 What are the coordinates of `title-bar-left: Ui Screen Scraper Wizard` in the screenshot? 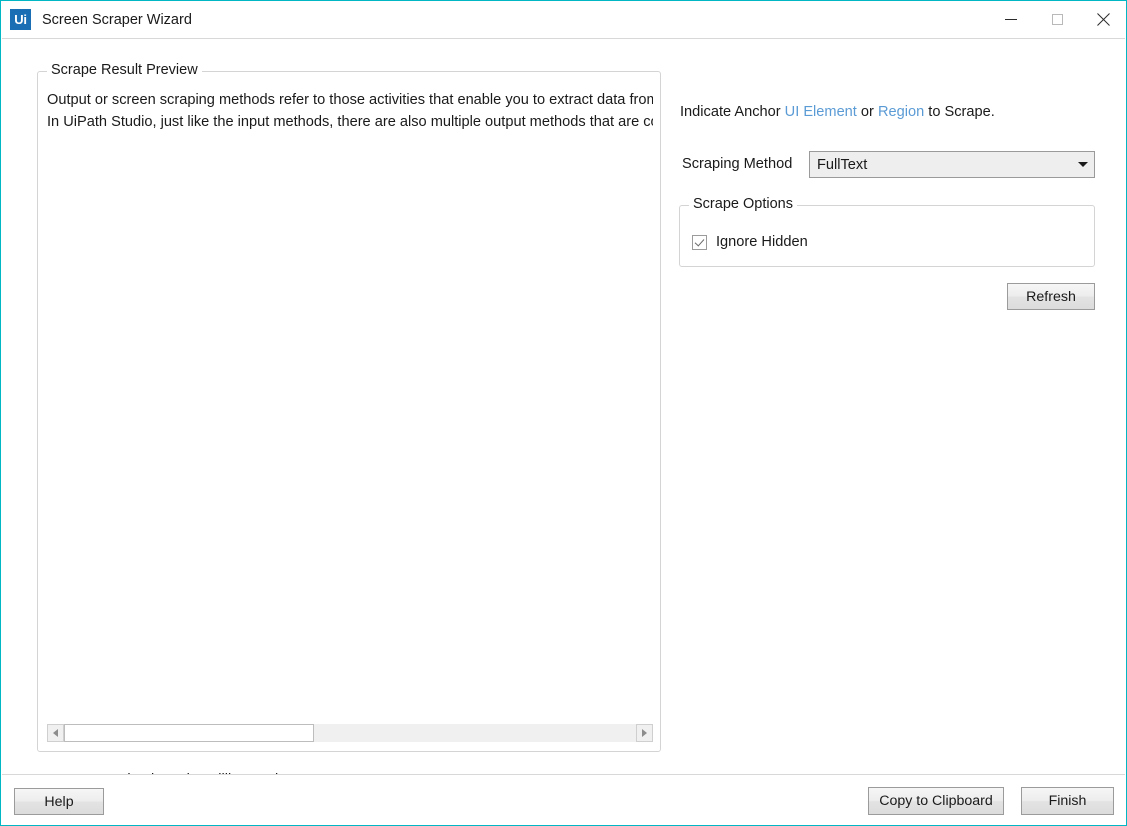 It's located at (494, 19).